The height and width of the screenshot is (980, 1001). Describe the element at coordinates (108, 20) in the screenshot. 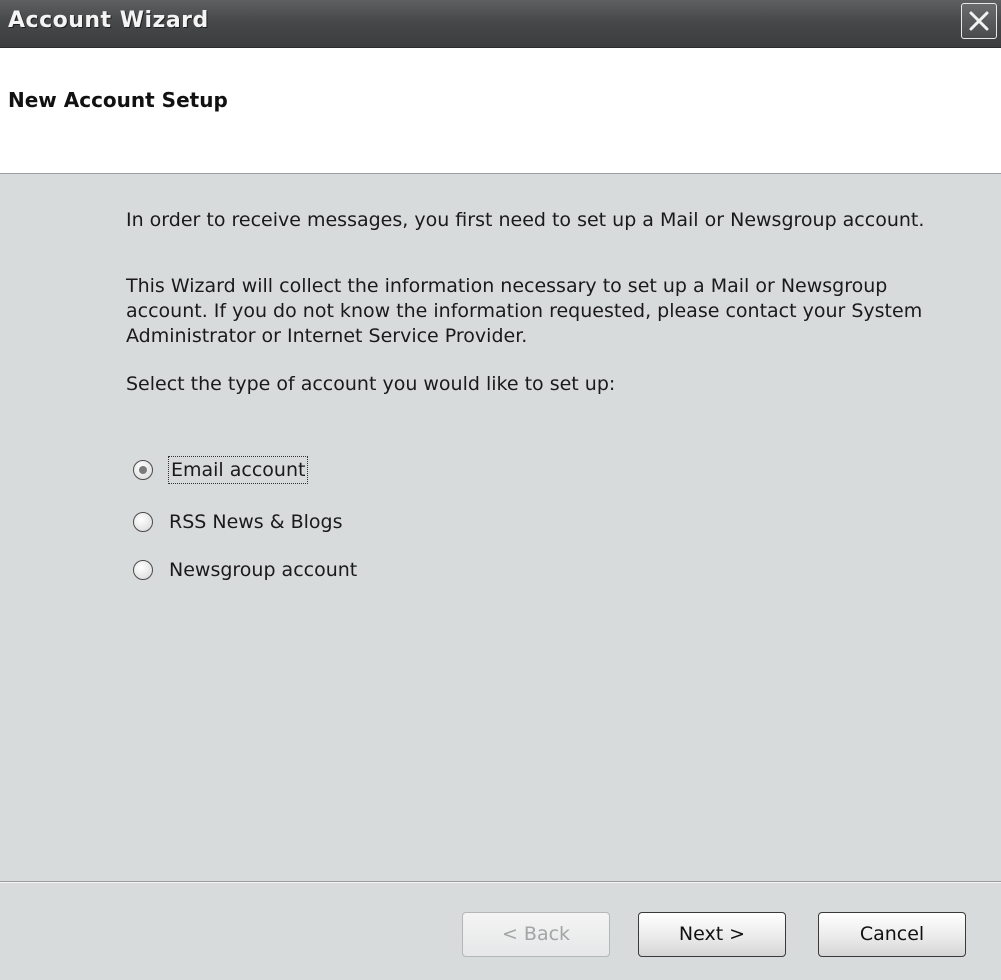

I see `window-title: Account Wizard` at that location.